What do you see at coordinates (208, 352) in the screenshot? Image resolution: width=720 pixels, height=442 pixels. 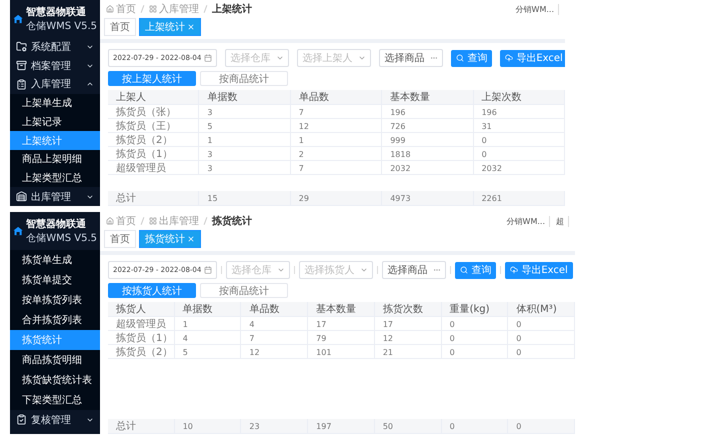 I see `table-cell: 5` at bounding box center [208, 352].